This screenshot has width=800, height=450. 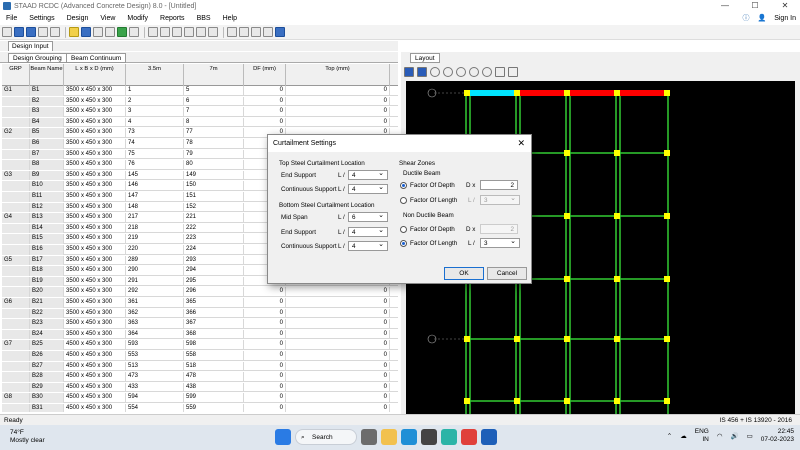 I want to click on menu-settings: Settings, so click(x=41, y=18).